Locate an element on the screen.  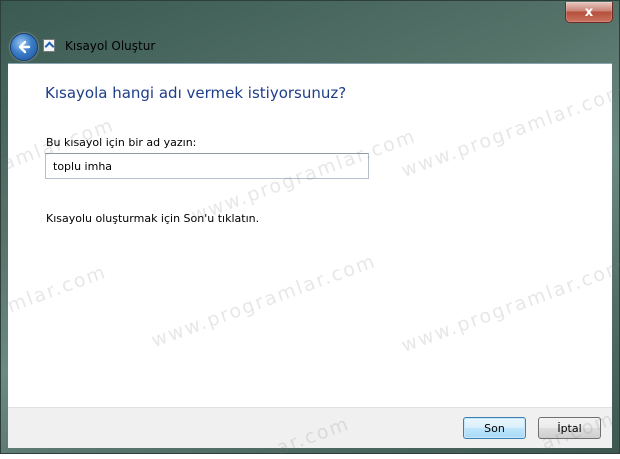
close-button: x is located at coordinates (589, 12).